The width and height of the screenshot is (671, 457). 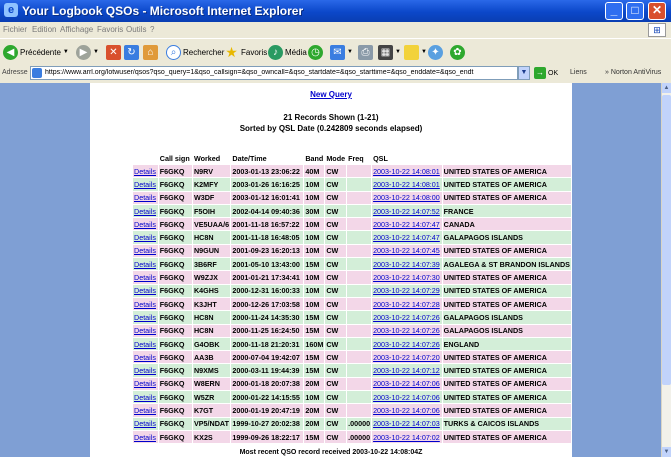 I want to click on research-button: ✿, so click(x=457, y=52).